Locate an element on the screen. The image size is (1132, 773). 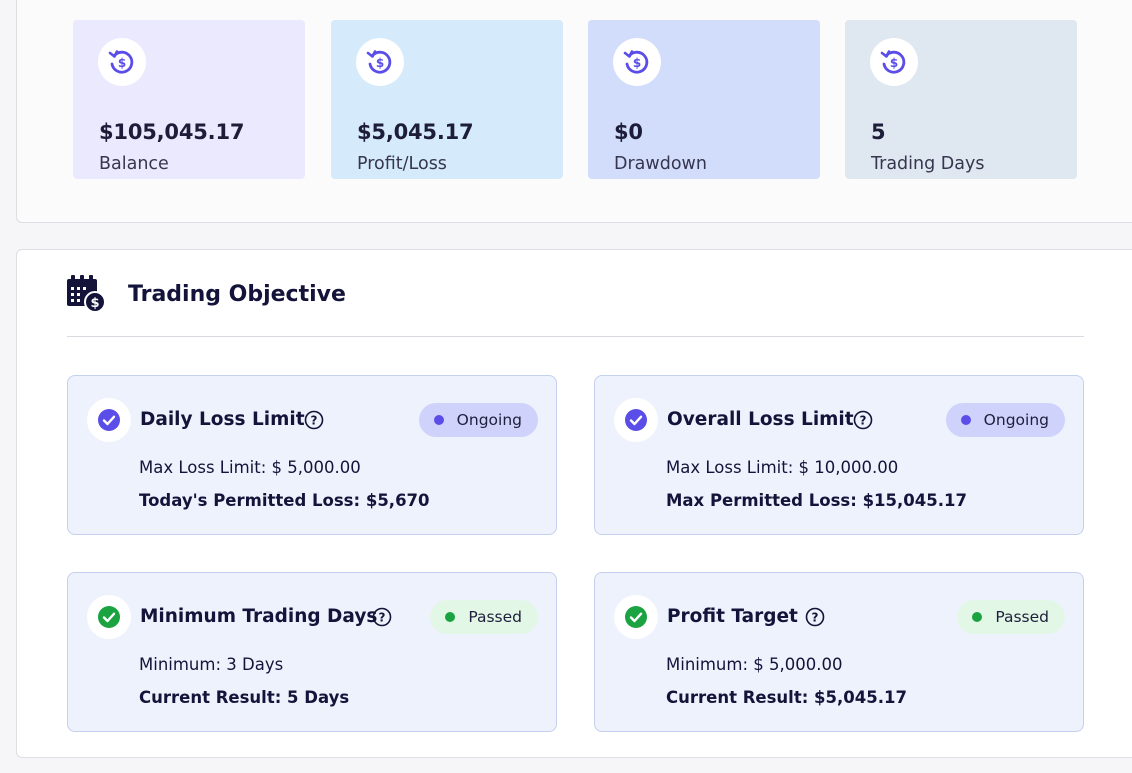
profit-loss-value: $5,045.17 is located at coordinates (415, 132).